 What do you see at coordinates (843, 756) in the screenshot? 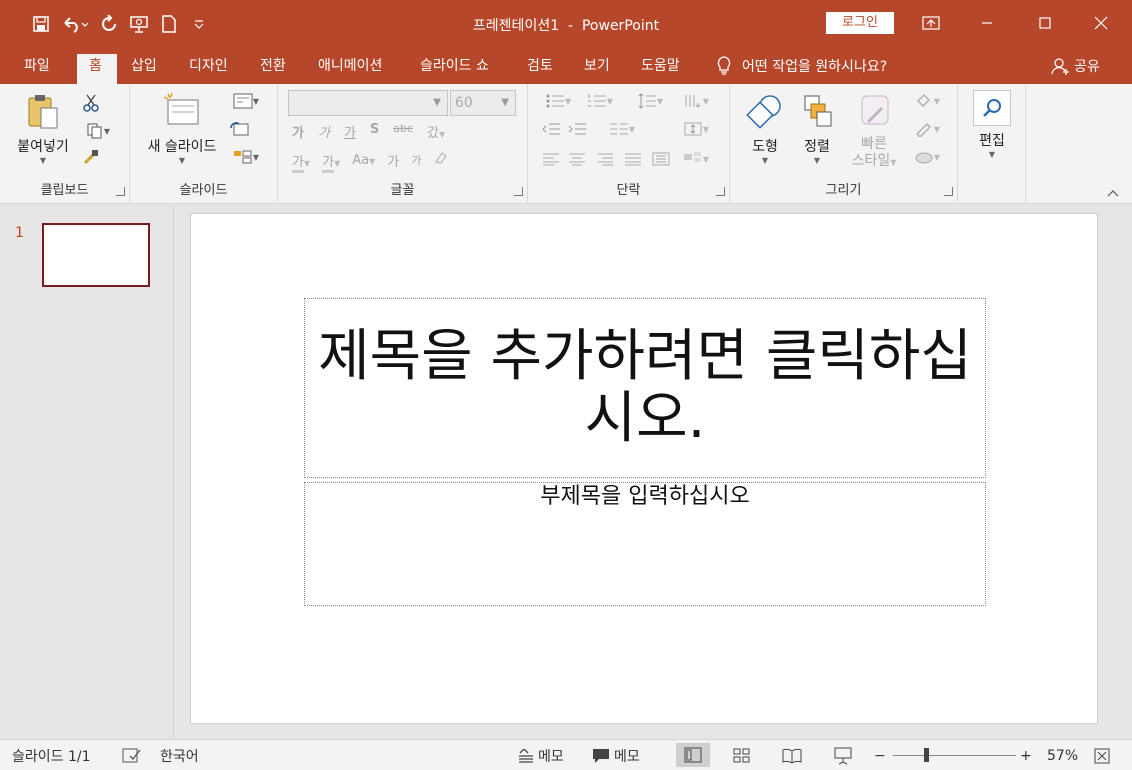
I see `slideshow-view-icon` at bounding box center [843, 756].